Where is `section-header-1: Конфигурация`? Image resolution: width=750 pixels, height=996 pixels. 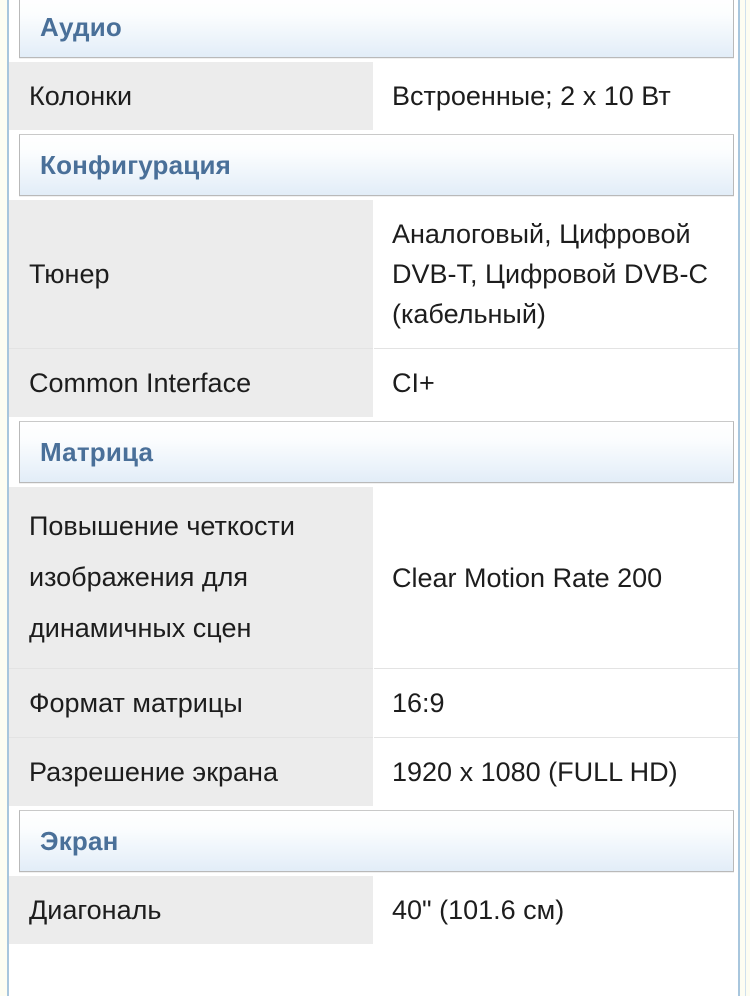 section-header-1: Конфигурация is located at coordinates (376, 165).